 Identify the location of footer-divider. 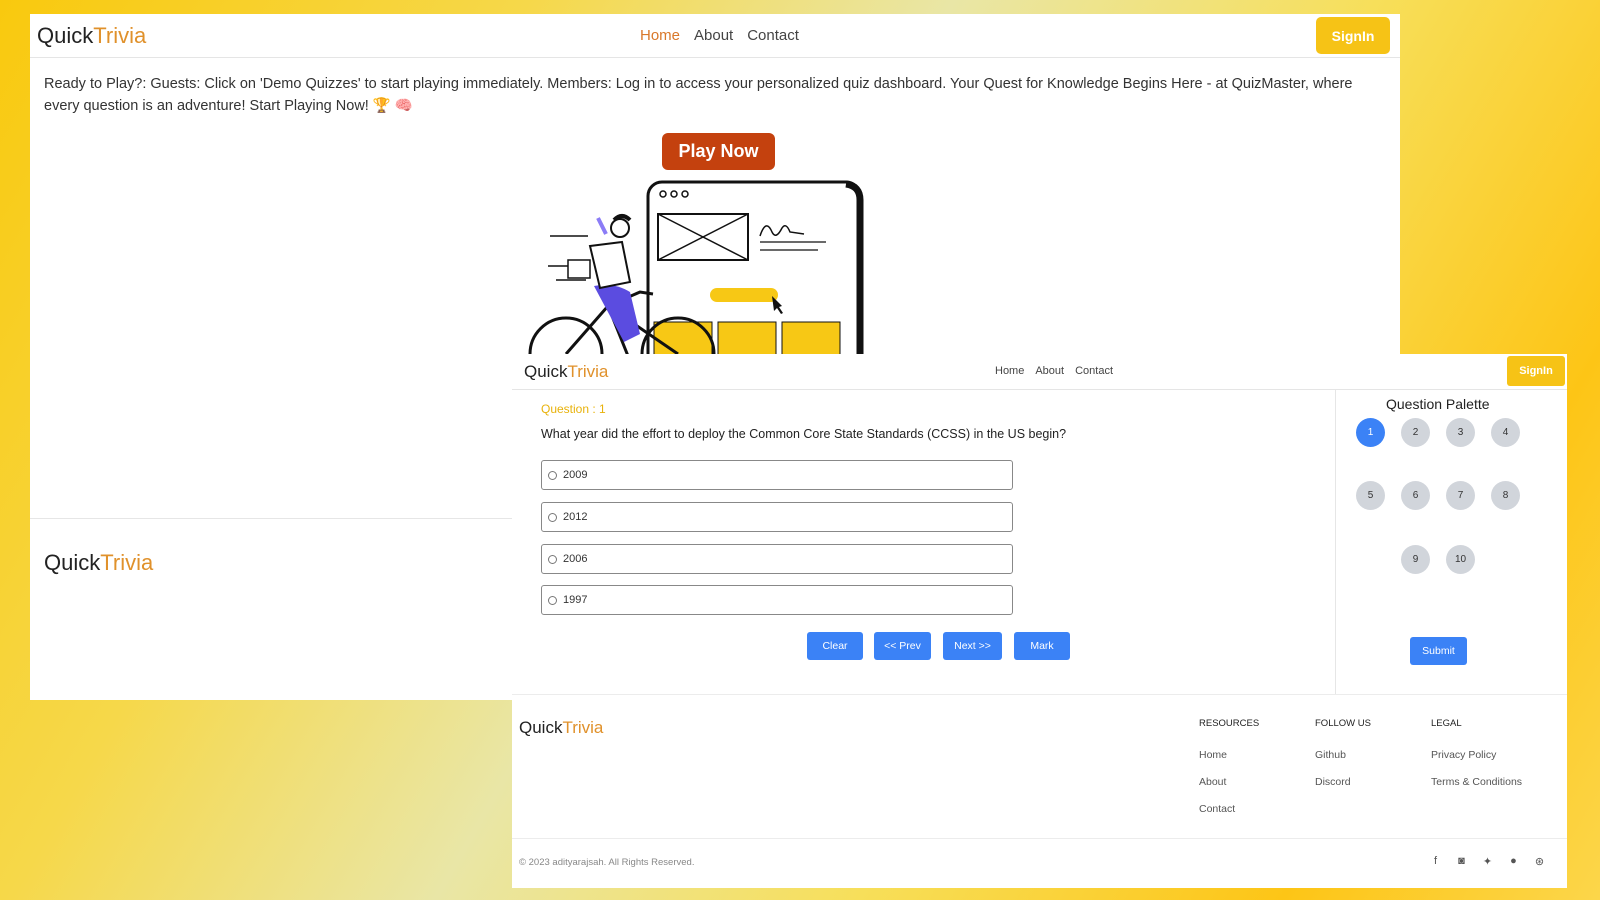
(1039, 694).